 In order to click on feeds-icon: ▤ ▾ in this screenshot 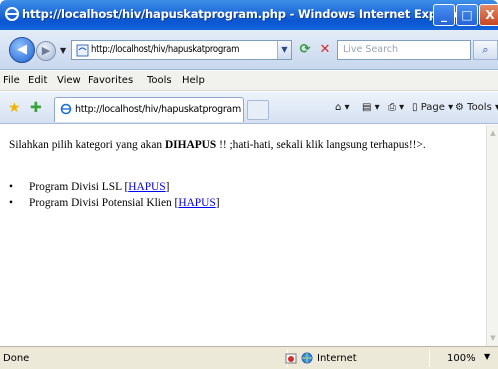, I will do `click(371, 107)`.